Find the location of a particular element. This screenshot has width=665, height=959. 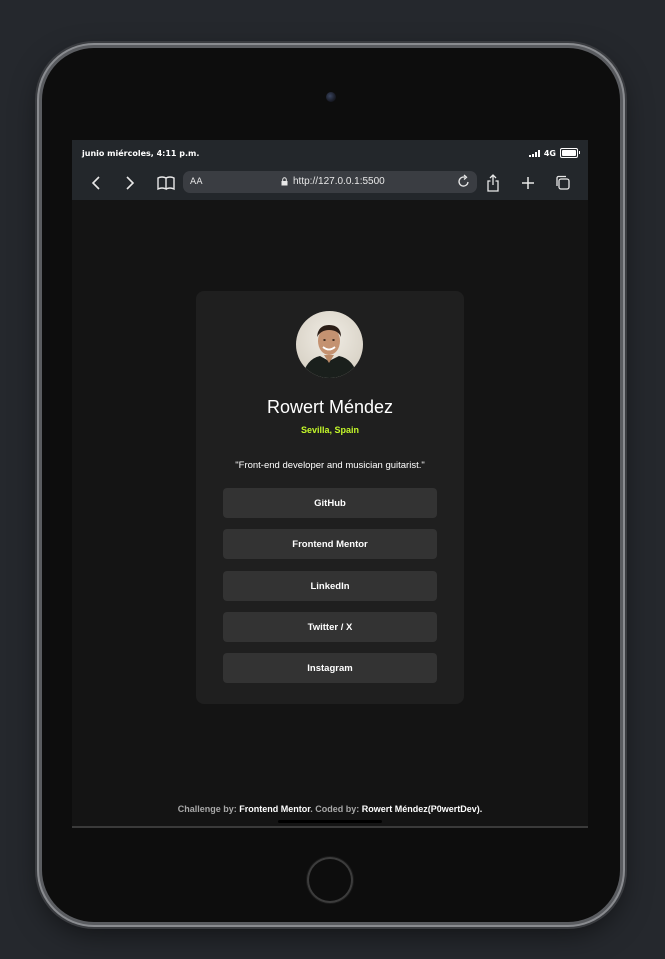

home-button is located at coordinates (330, 880).